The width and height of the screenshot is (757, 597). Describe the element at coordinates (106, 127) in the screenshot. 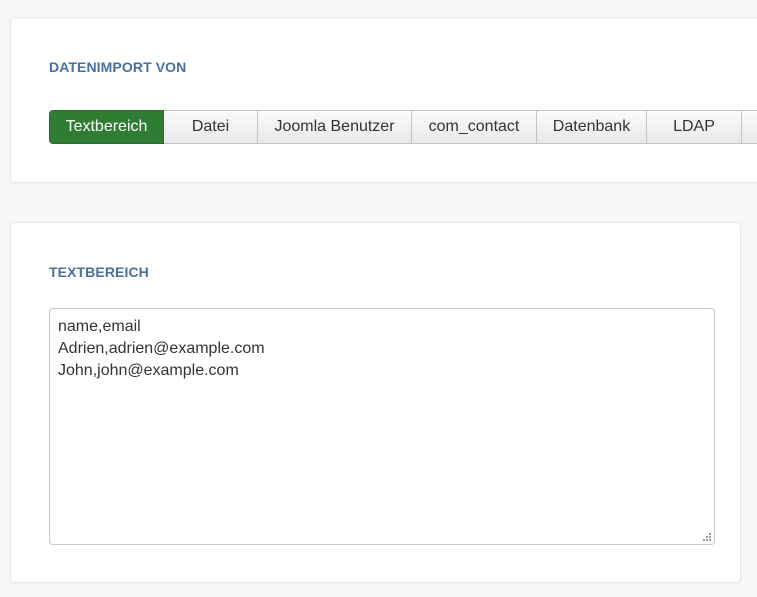

I see `tab-textbereich: Textbereich` at that location.